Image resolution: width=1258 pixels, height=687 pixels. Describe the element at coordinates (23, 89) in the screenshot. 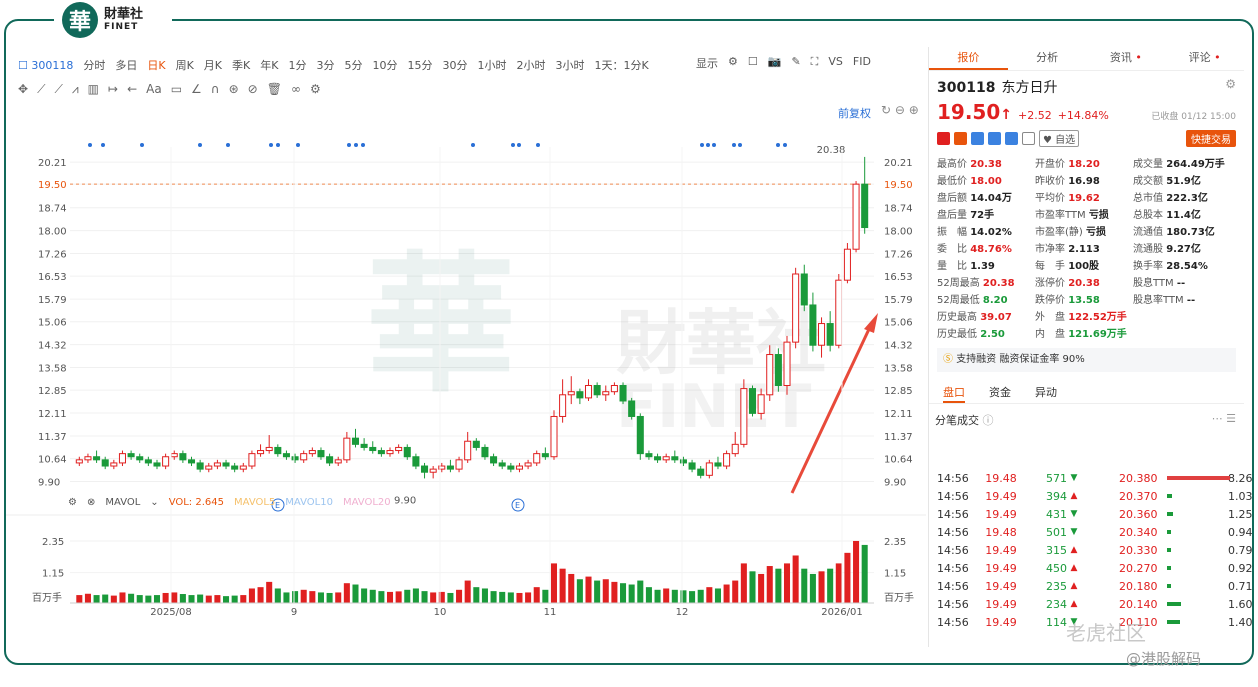

I see `draw-tool-0: ✥` at that location.